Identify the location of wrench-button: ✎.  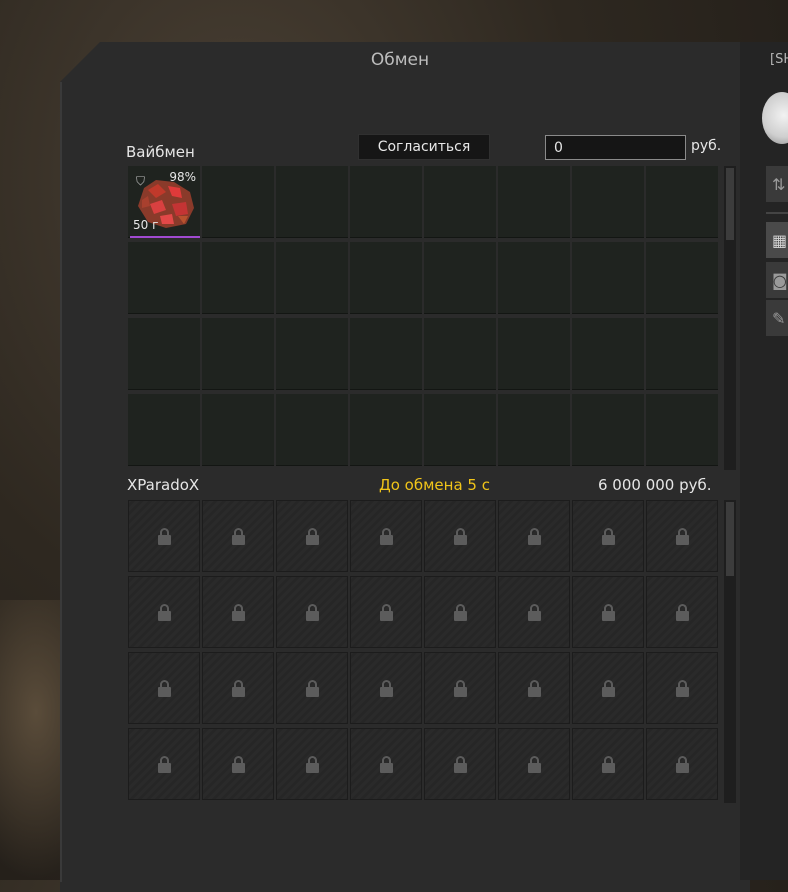
(777, 318).